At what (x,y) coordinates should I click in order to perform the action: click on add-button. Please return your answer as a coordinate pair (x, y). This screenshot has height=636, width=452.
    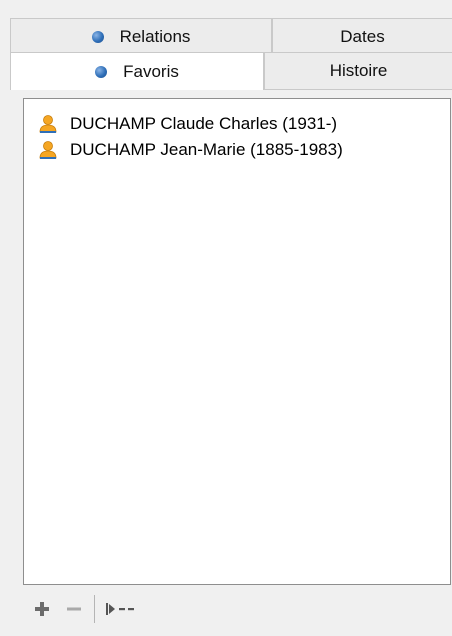
    Looking at the image, I should click on (42, 609).